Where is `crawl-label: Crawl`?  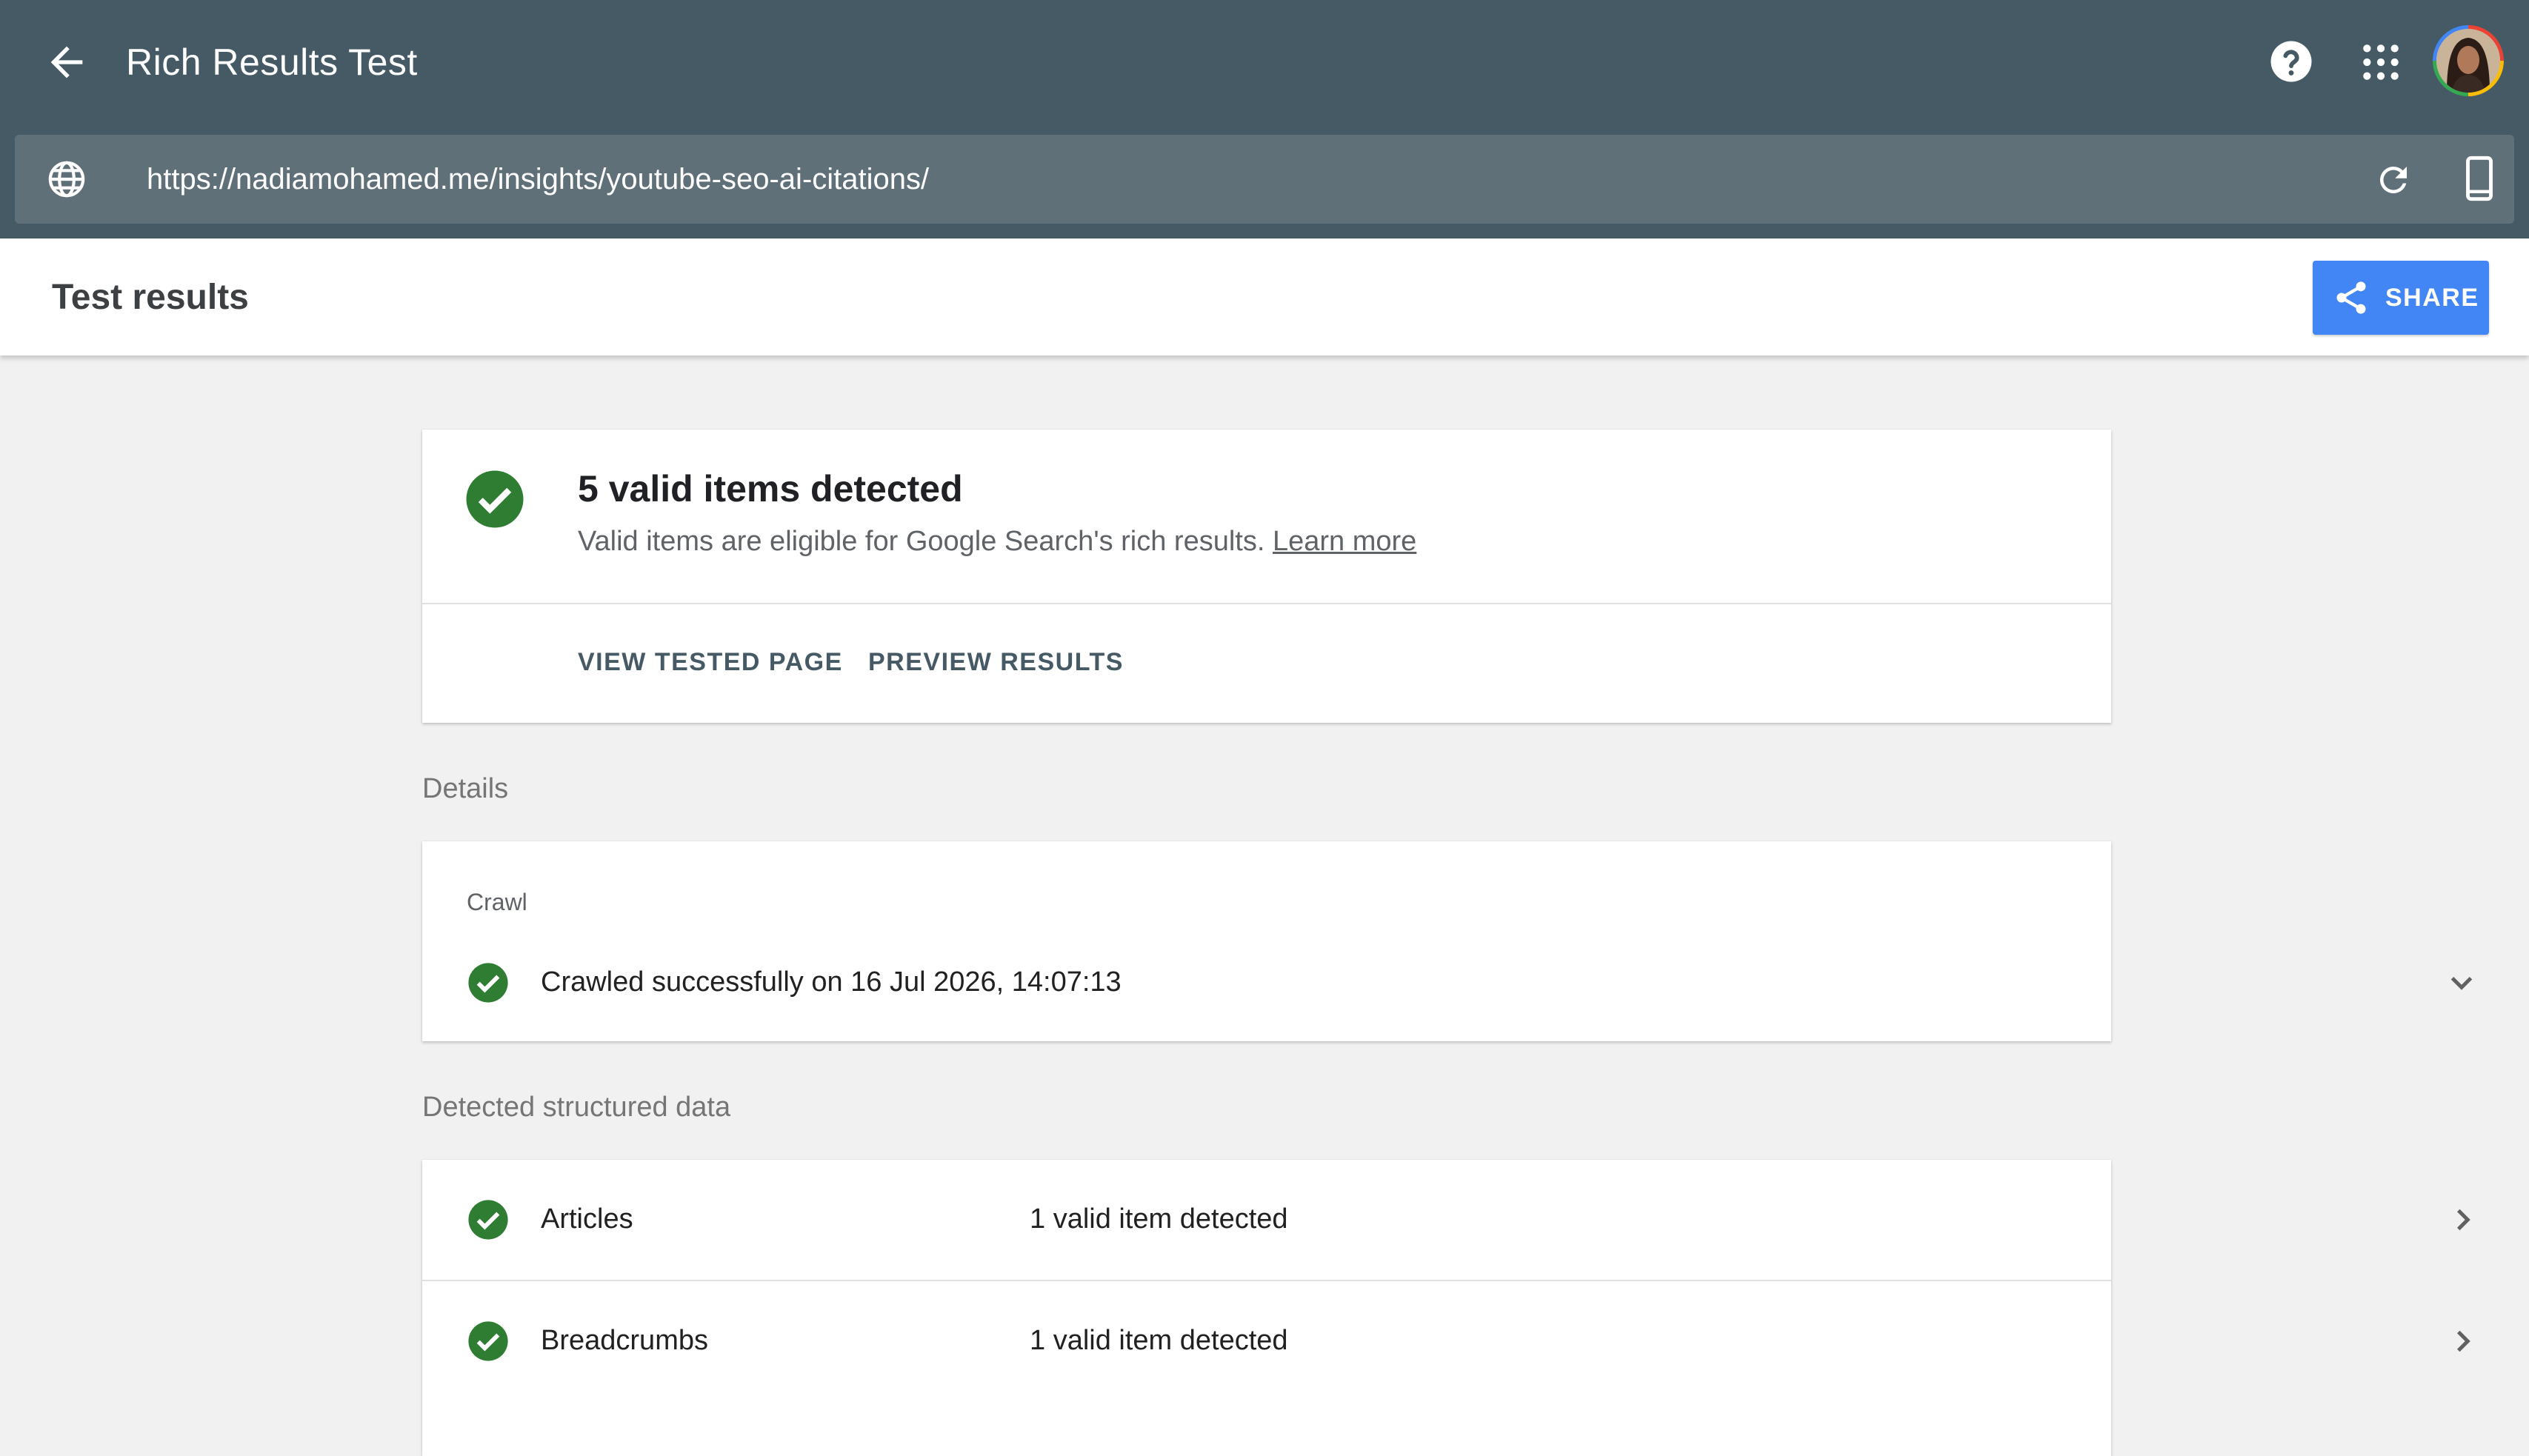
crawl-label: Crawl is located at coordinates (497, 902).